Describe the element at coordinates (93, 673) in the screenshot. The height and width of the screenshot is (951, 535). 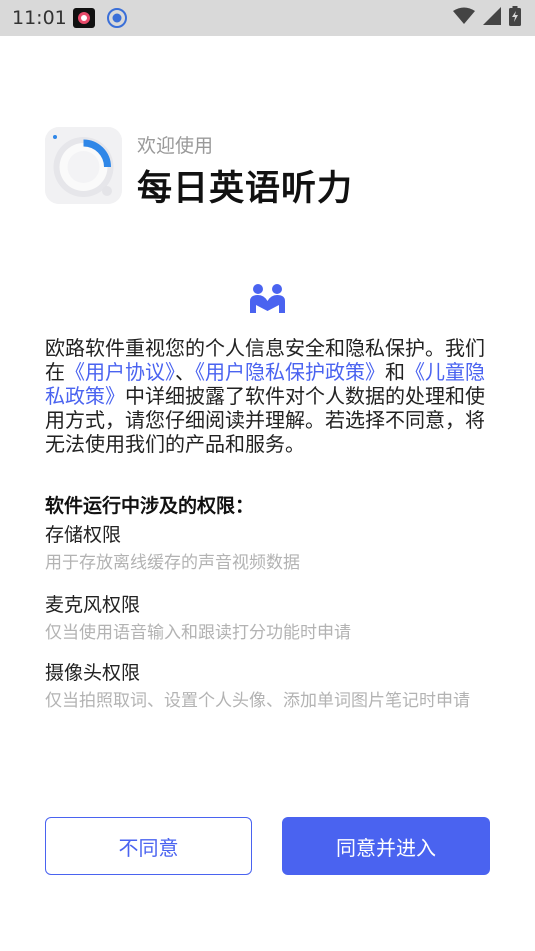
I see `permission-name: 摄像头权限` at that location.